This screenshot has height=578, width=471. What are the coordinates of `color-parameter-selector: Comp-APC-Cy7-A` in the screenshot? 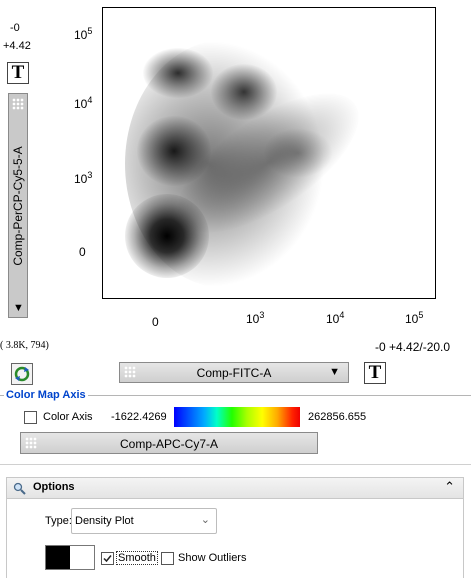 It's located at (169, 443).